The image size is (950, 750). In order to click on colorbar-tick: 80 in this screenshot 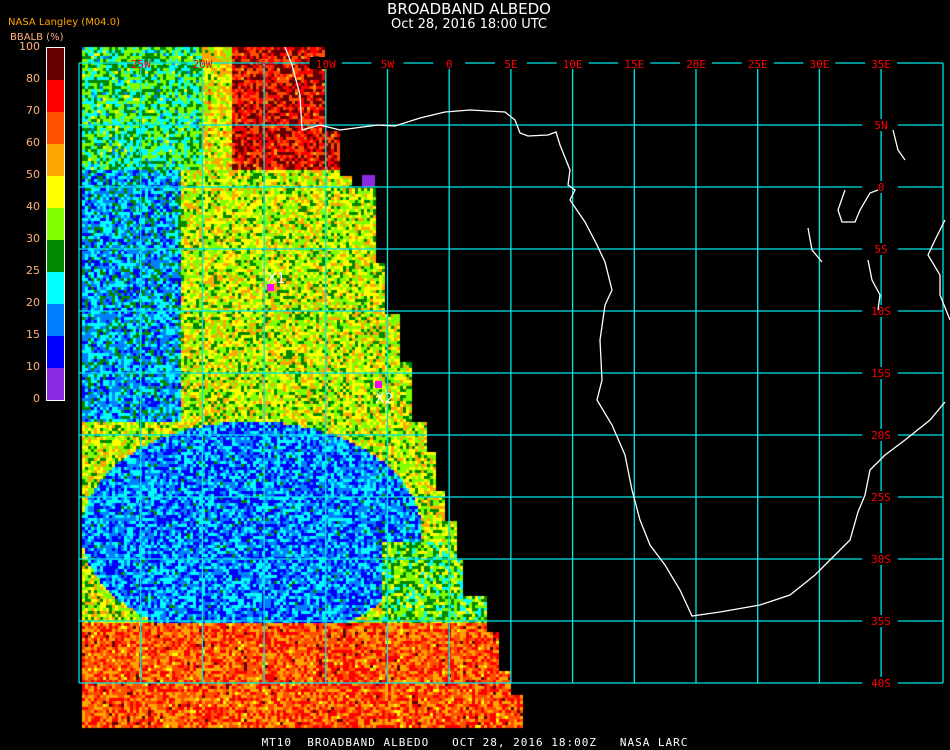, I will do `click(33, 78)`.